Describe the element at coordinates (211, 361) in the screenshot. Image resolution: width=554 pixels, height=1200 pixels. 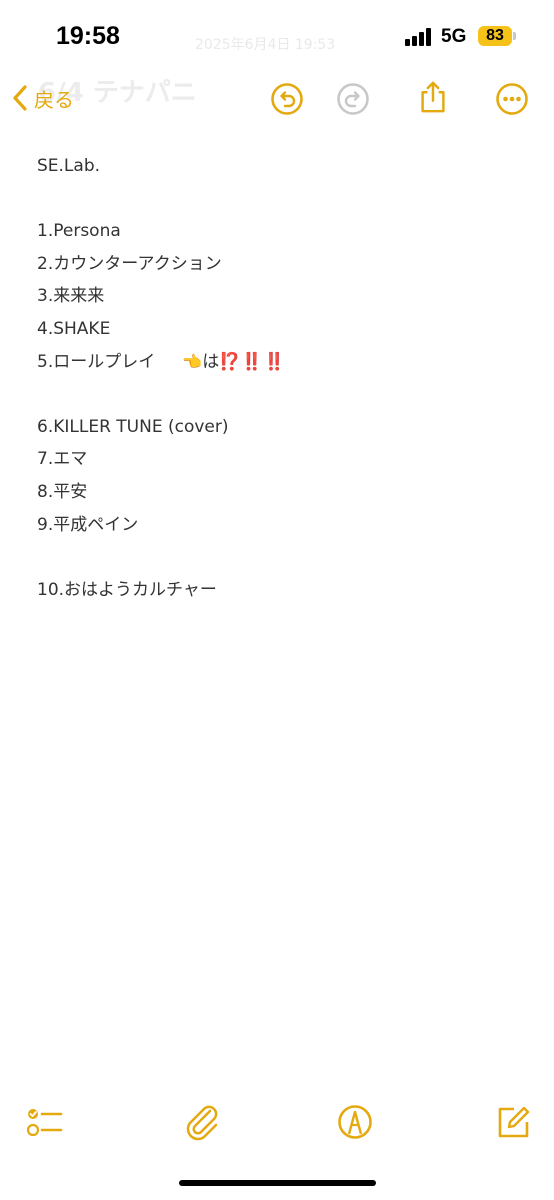
I see `note-line-suffix: は` at that location.